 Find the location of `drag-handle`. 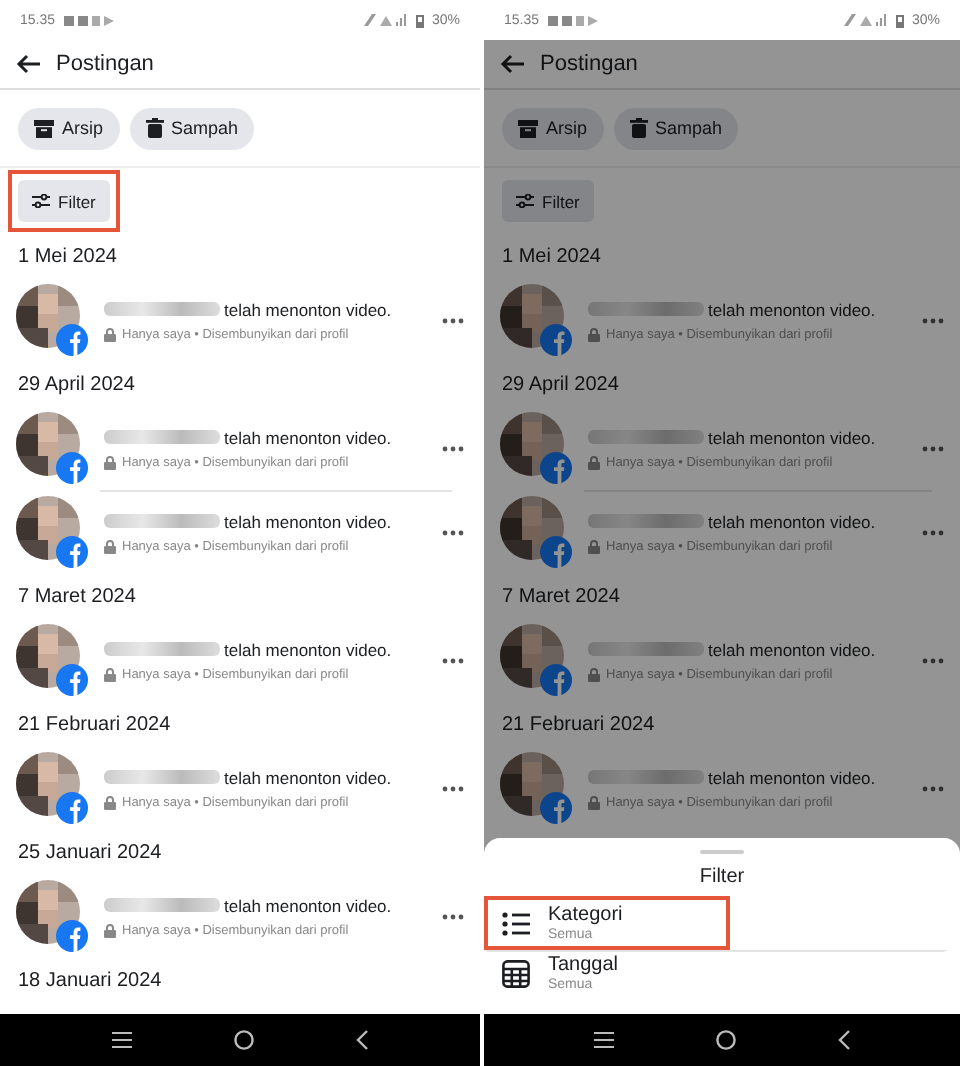

drag-handle is located at coordinates (722, 852).